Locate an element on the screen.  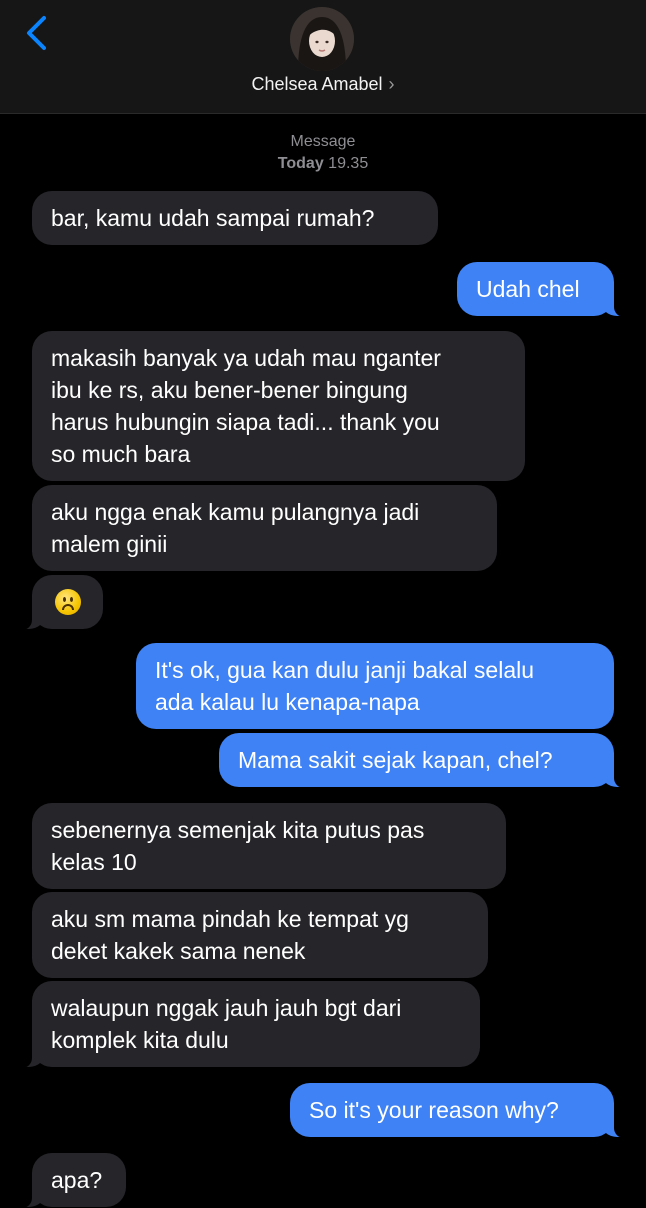
incoming-message: apa? is located at coordinates (66, 1180).